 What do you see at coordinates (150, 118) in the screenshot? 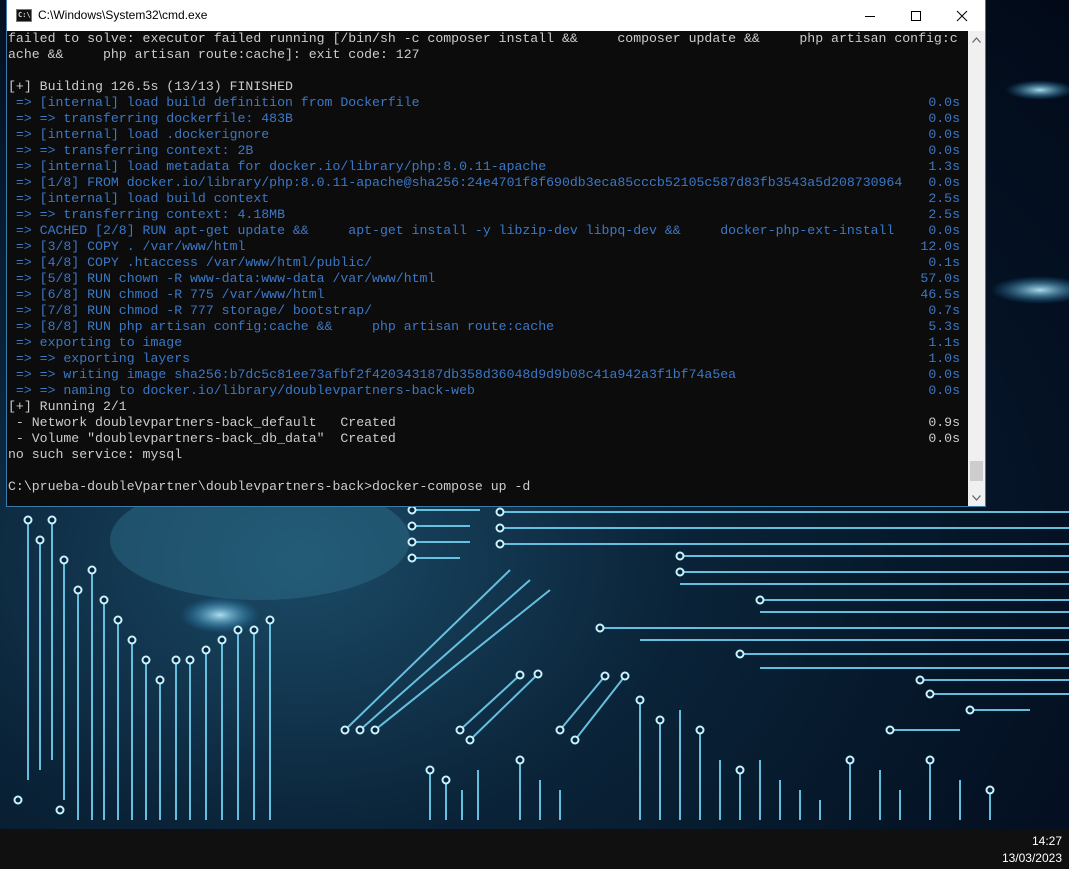
I see `console-line: => => transferring dockerfile: 483B` at bounding box center [150, 118].